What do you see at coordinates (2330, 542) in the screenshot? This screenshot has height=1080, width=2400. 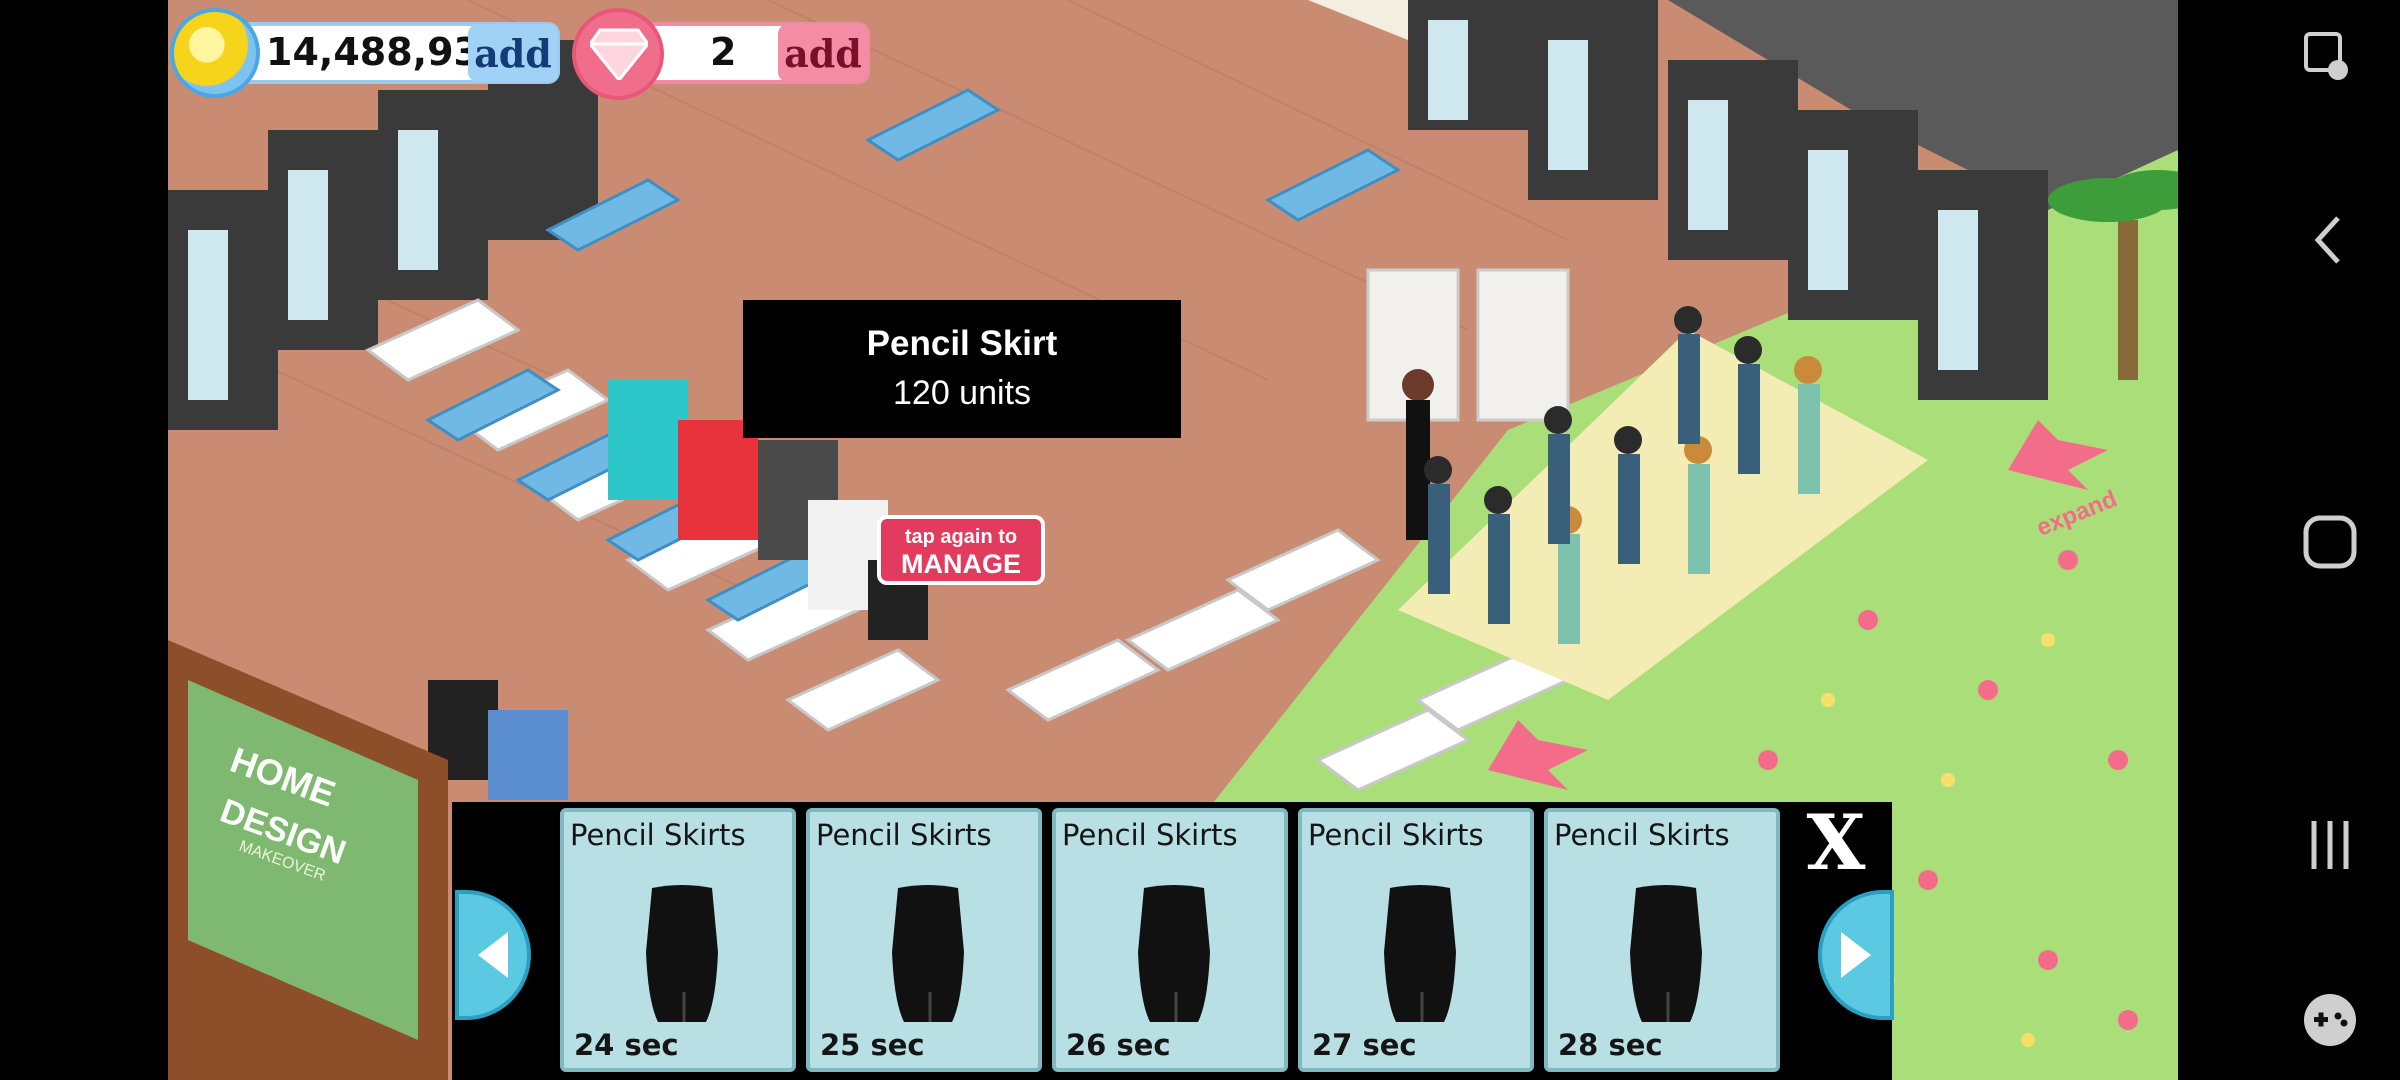 I see `home-icon` at bounding box center [2330, 542].